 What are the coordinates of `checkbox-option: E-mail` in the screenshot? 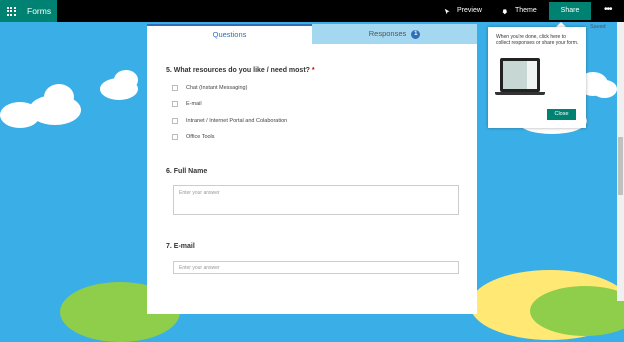 It's located at (187, 103).